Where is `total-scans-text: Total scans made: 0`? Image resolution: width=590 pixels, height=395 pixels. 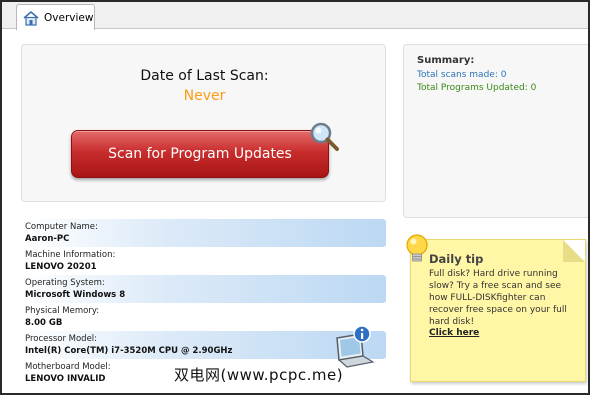 total-scans-text: Total scans made: 0 is located at coordinates (462, 75).